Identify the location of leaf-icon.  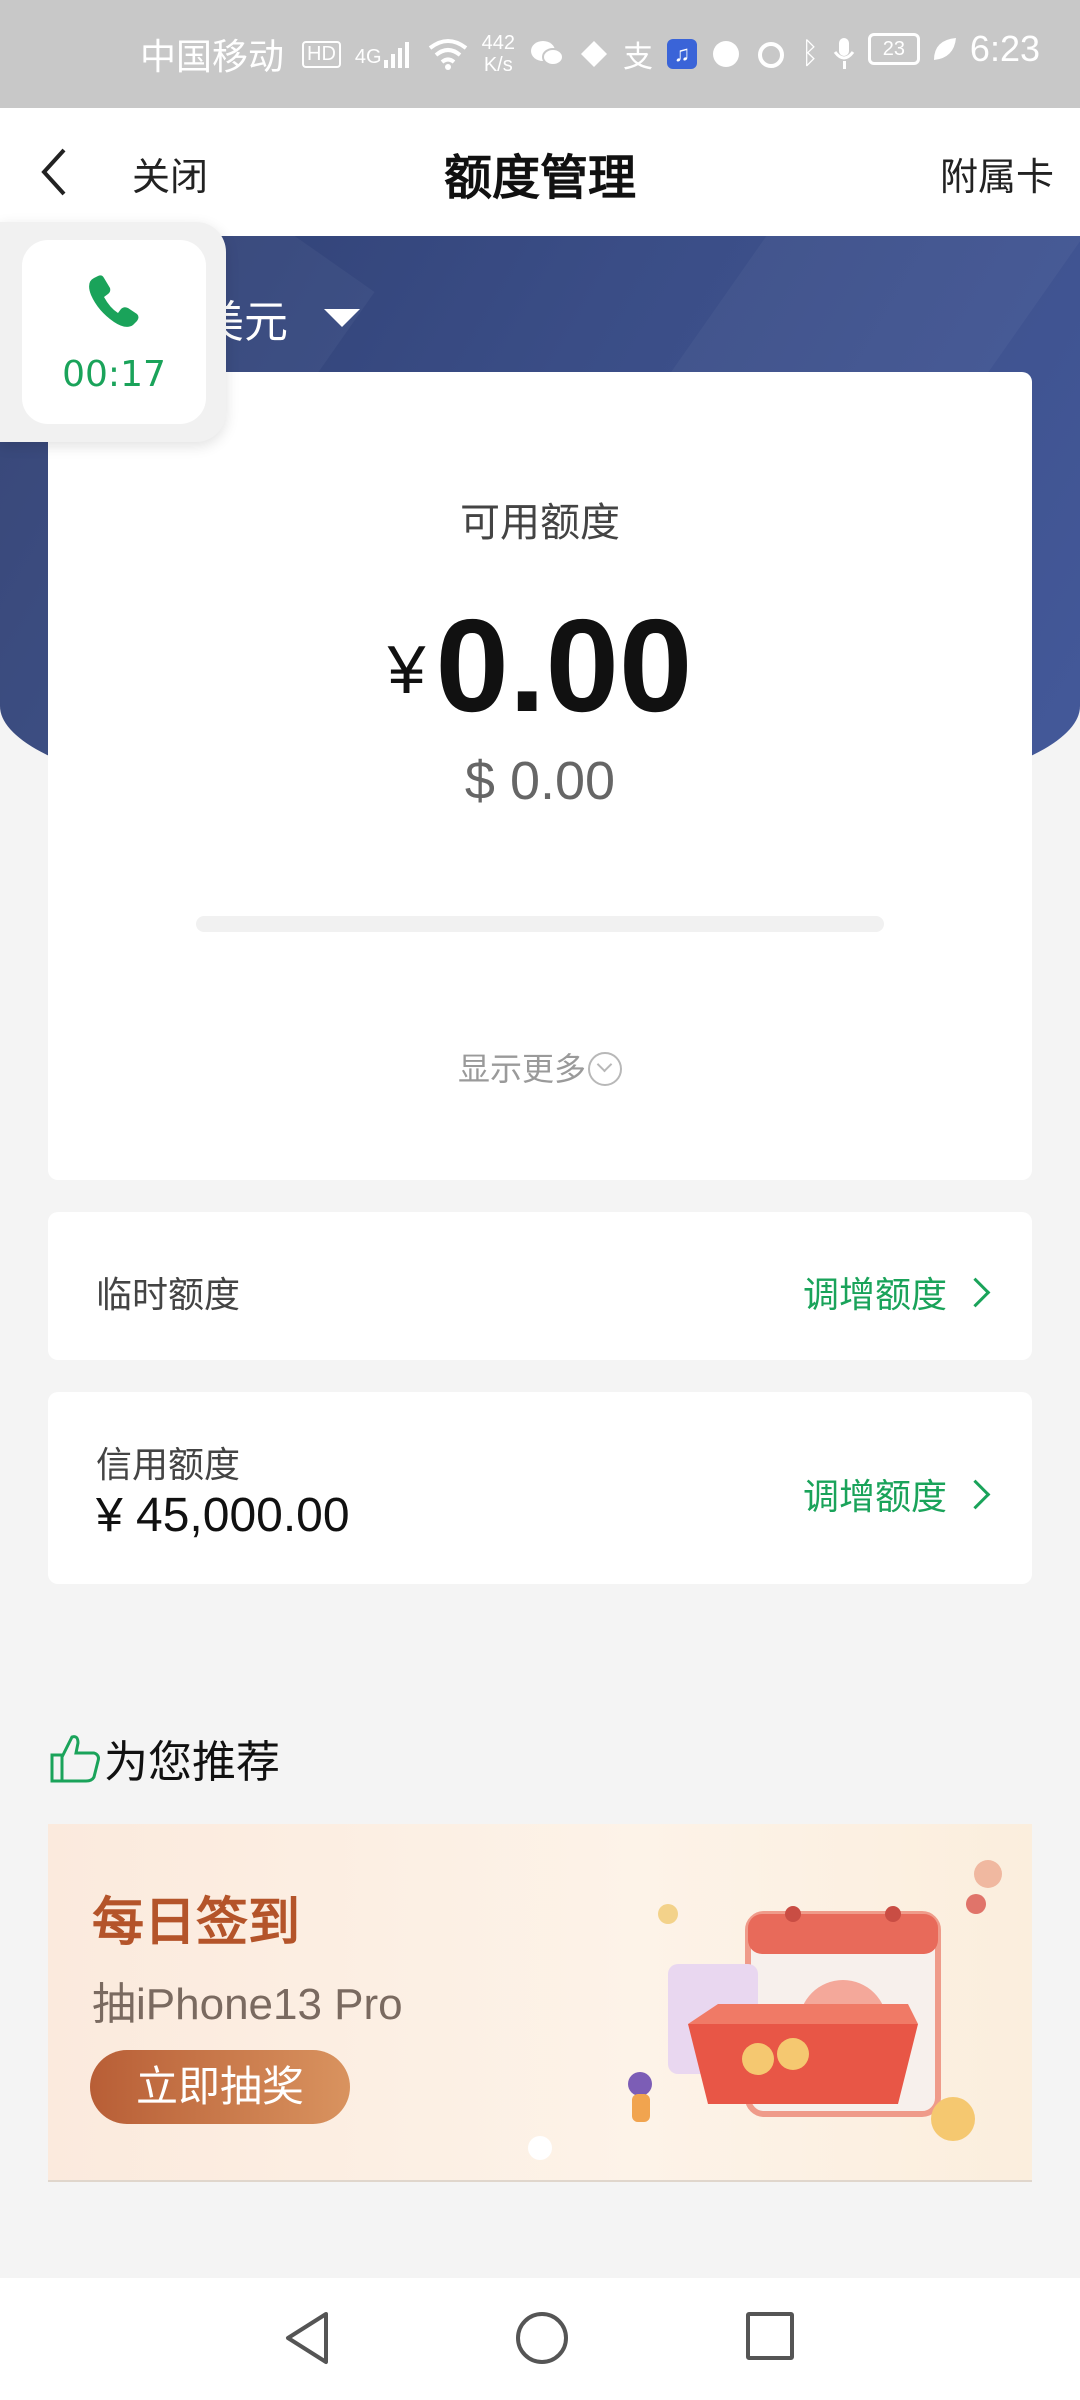
(944, 49).